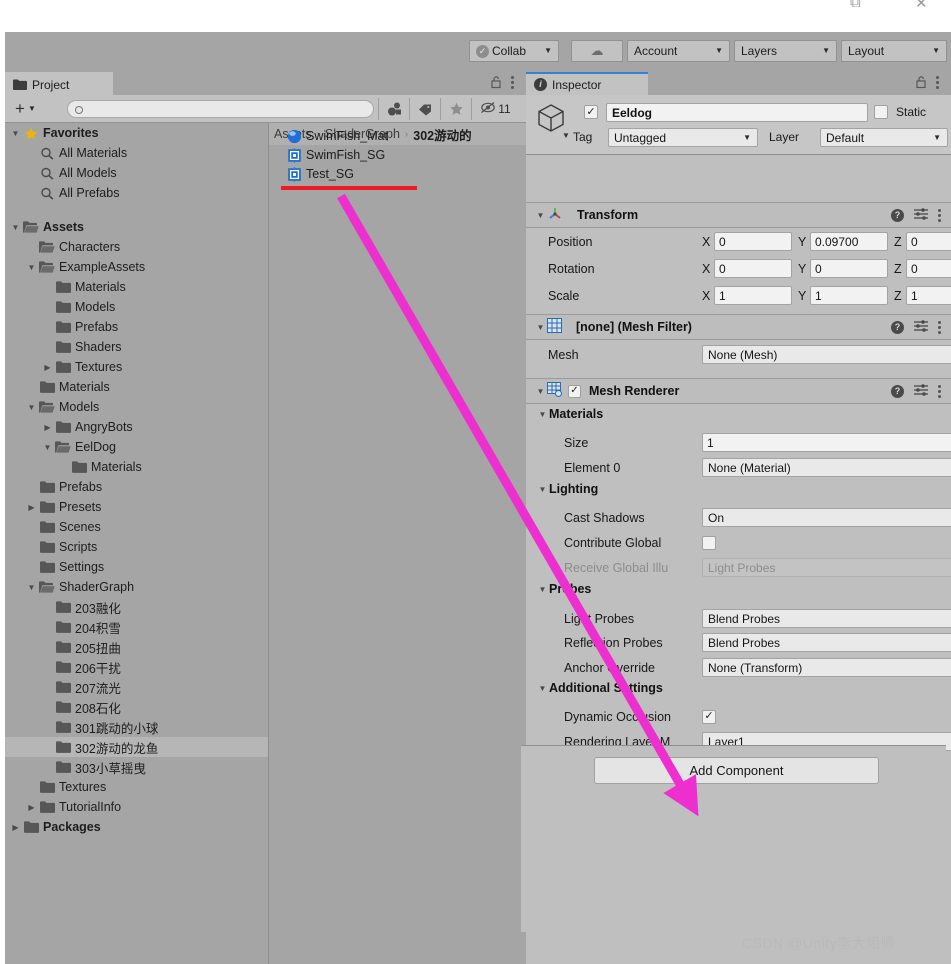  What do you see at coordinates (397, 174) in the screenshot?
I see `asset-item: Test_SG` at bounding box center [397, 174].